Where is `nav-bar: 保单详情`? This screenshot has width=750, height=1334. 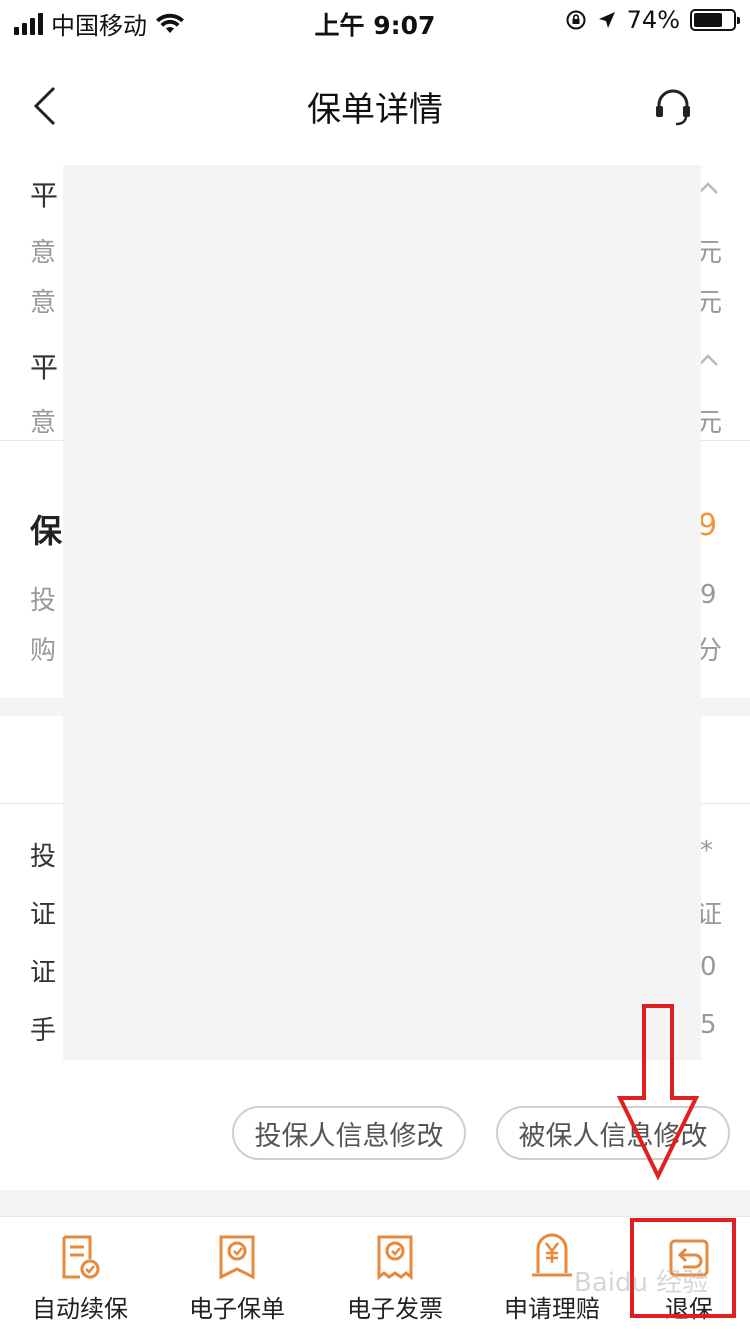 nav-bar: 保单详情 is located at coordinates (375, 106).